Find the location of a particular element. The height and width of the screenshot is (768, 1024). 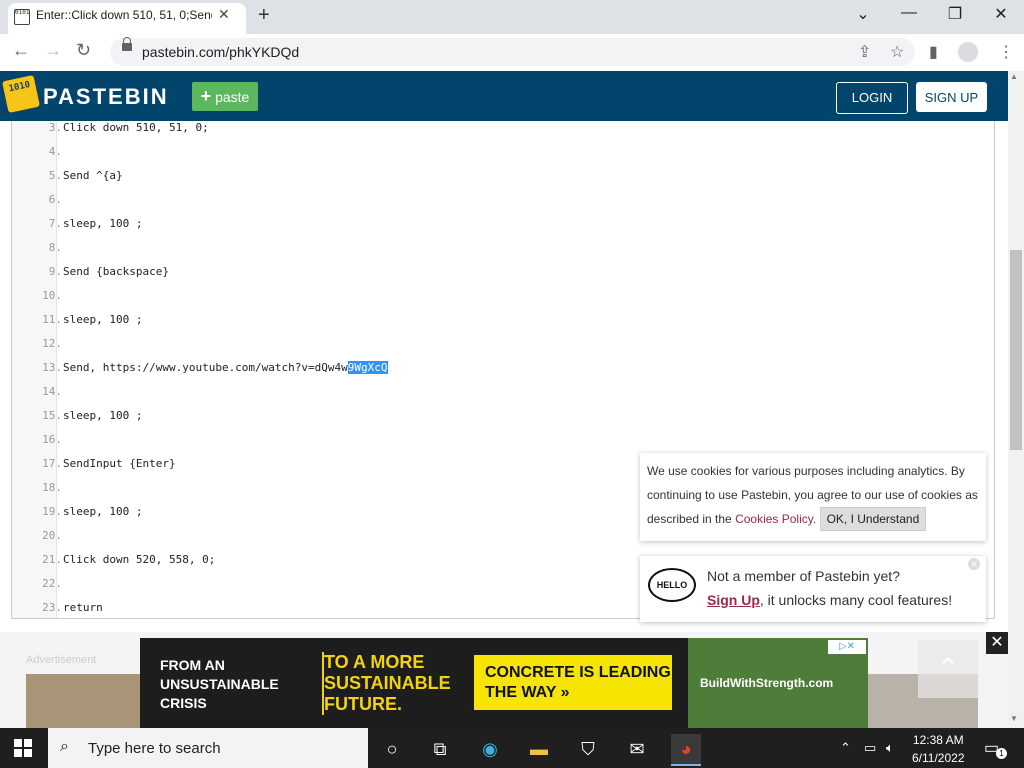

clock-date: 6/11/2022 is located at coordinates (938, 758).